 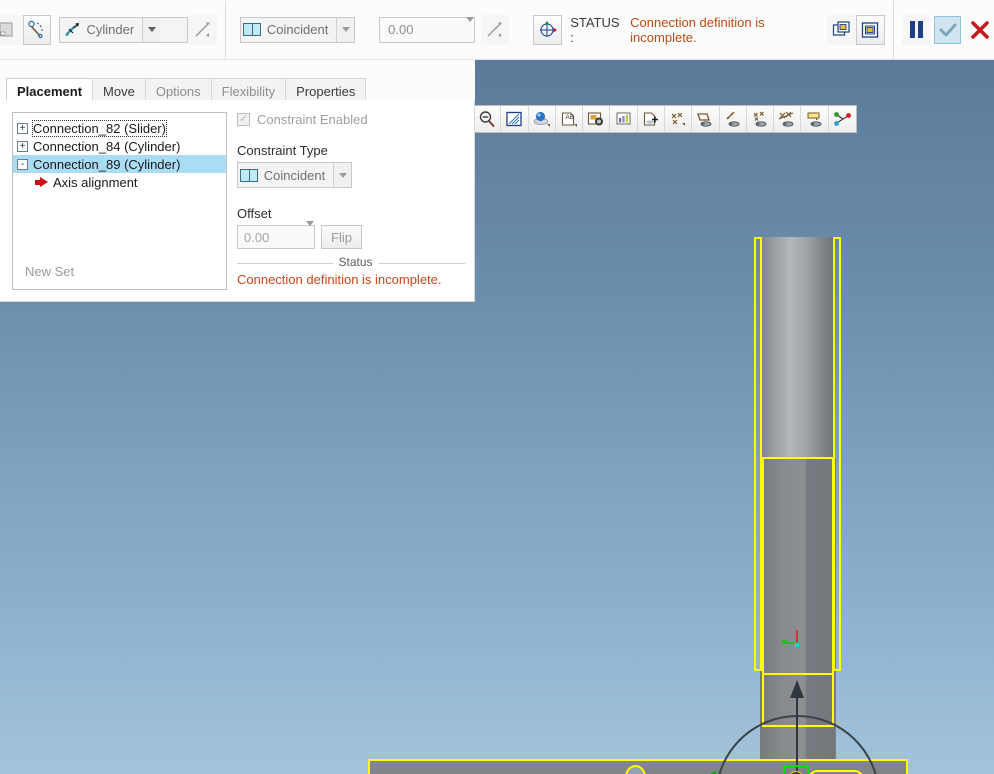 I want to click on svg-text: AB, so click(x=569, y=117).